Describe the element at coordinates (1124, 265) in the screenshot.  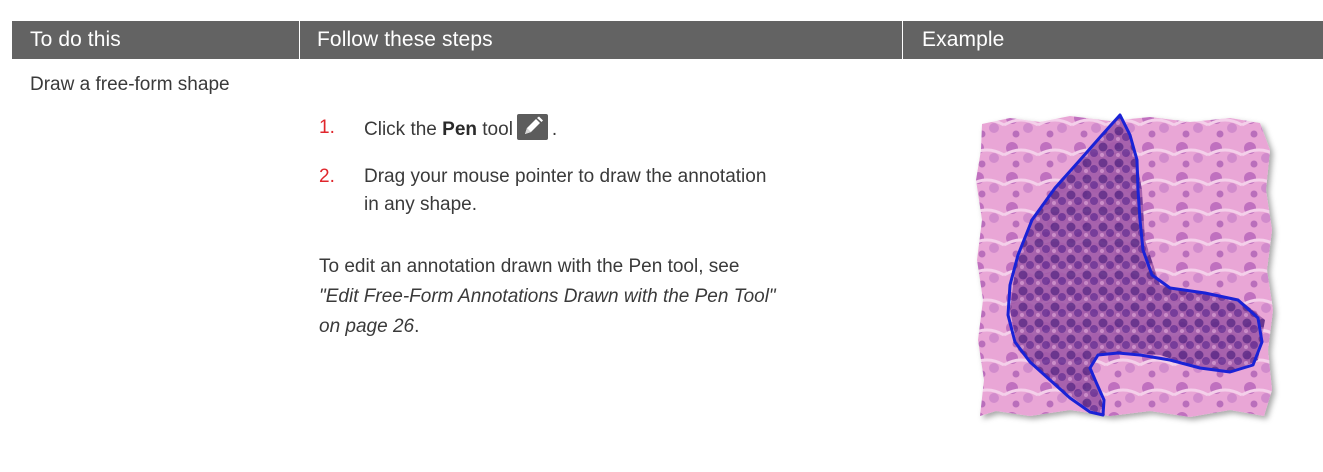
I see `tissue-annotation-image` at that location.